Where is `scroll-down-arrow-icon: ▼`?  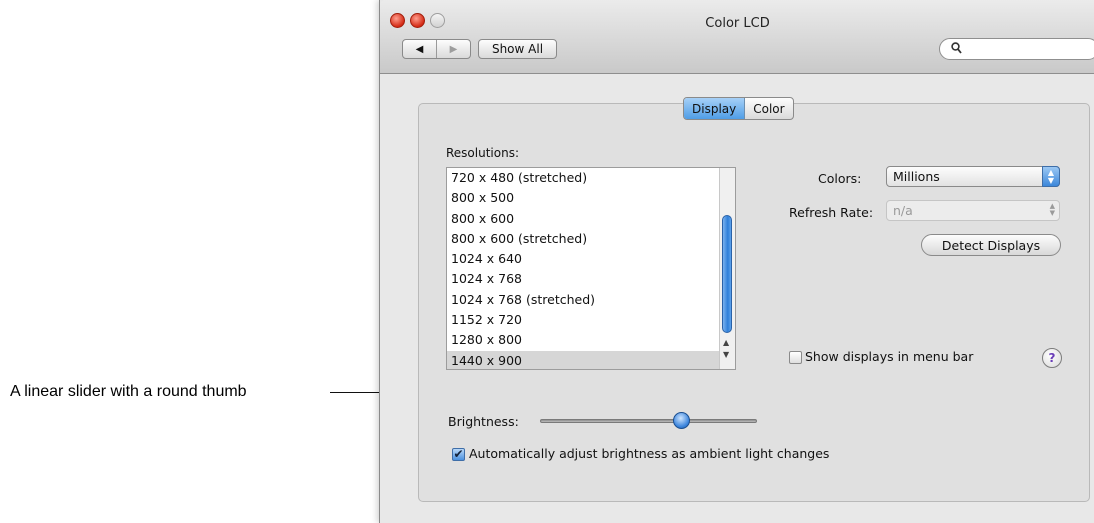
scroll-down-arrow-icon: ▼ is located at coordinates (726, 354).